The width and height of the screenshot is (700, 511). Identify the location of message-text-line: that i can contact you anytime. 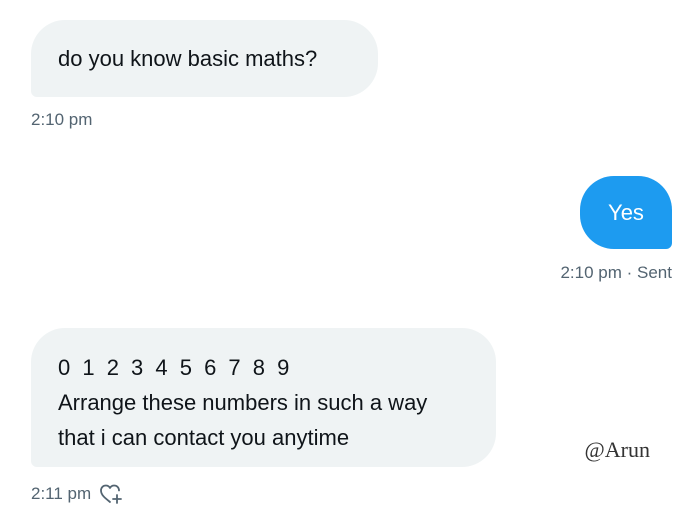
(204, 437).